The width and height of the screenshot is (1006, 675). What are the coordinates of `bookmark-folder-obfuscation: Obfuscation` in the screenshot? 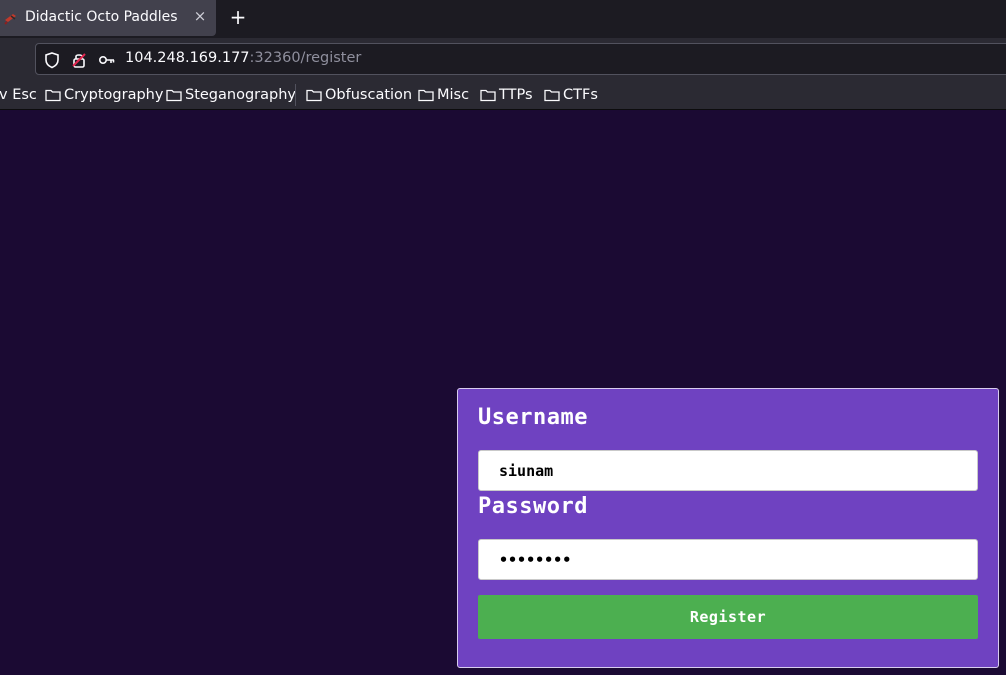 It's located at (359, 95).